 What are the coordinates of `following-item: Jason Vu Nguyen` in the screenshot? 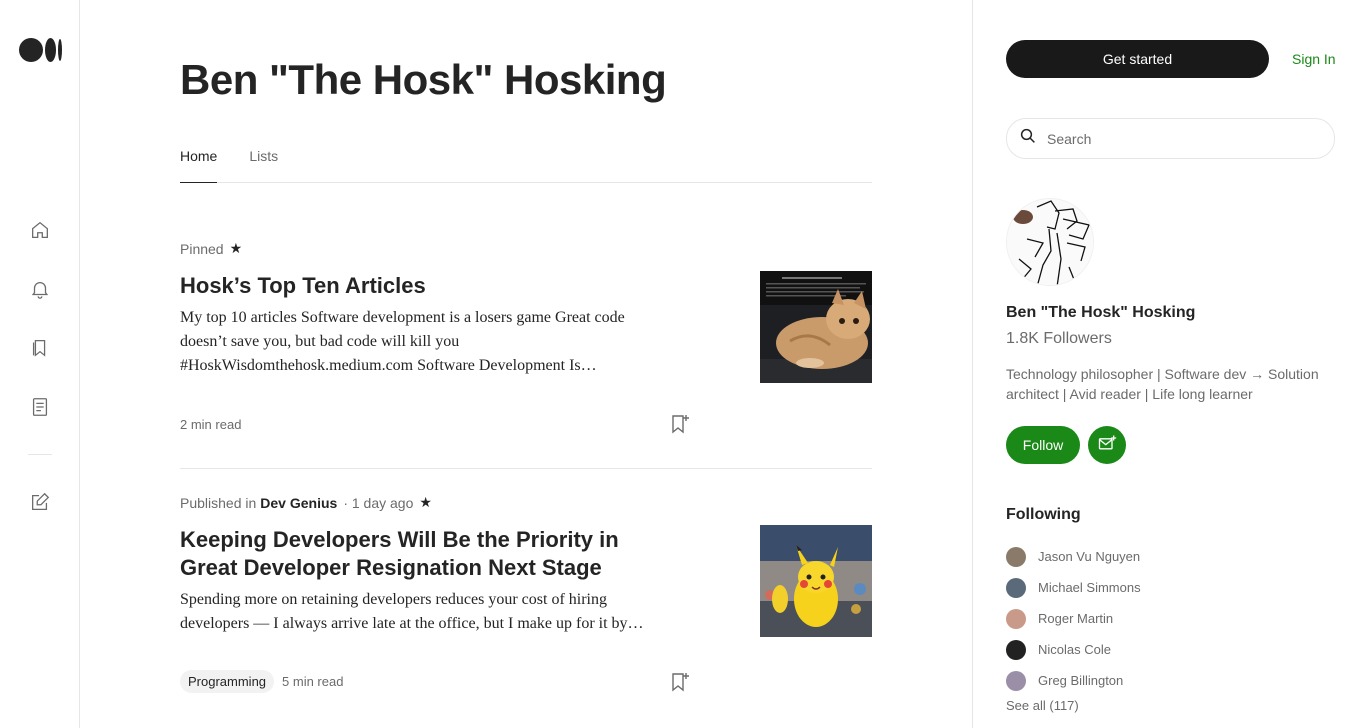 It's located at (1073, 556).